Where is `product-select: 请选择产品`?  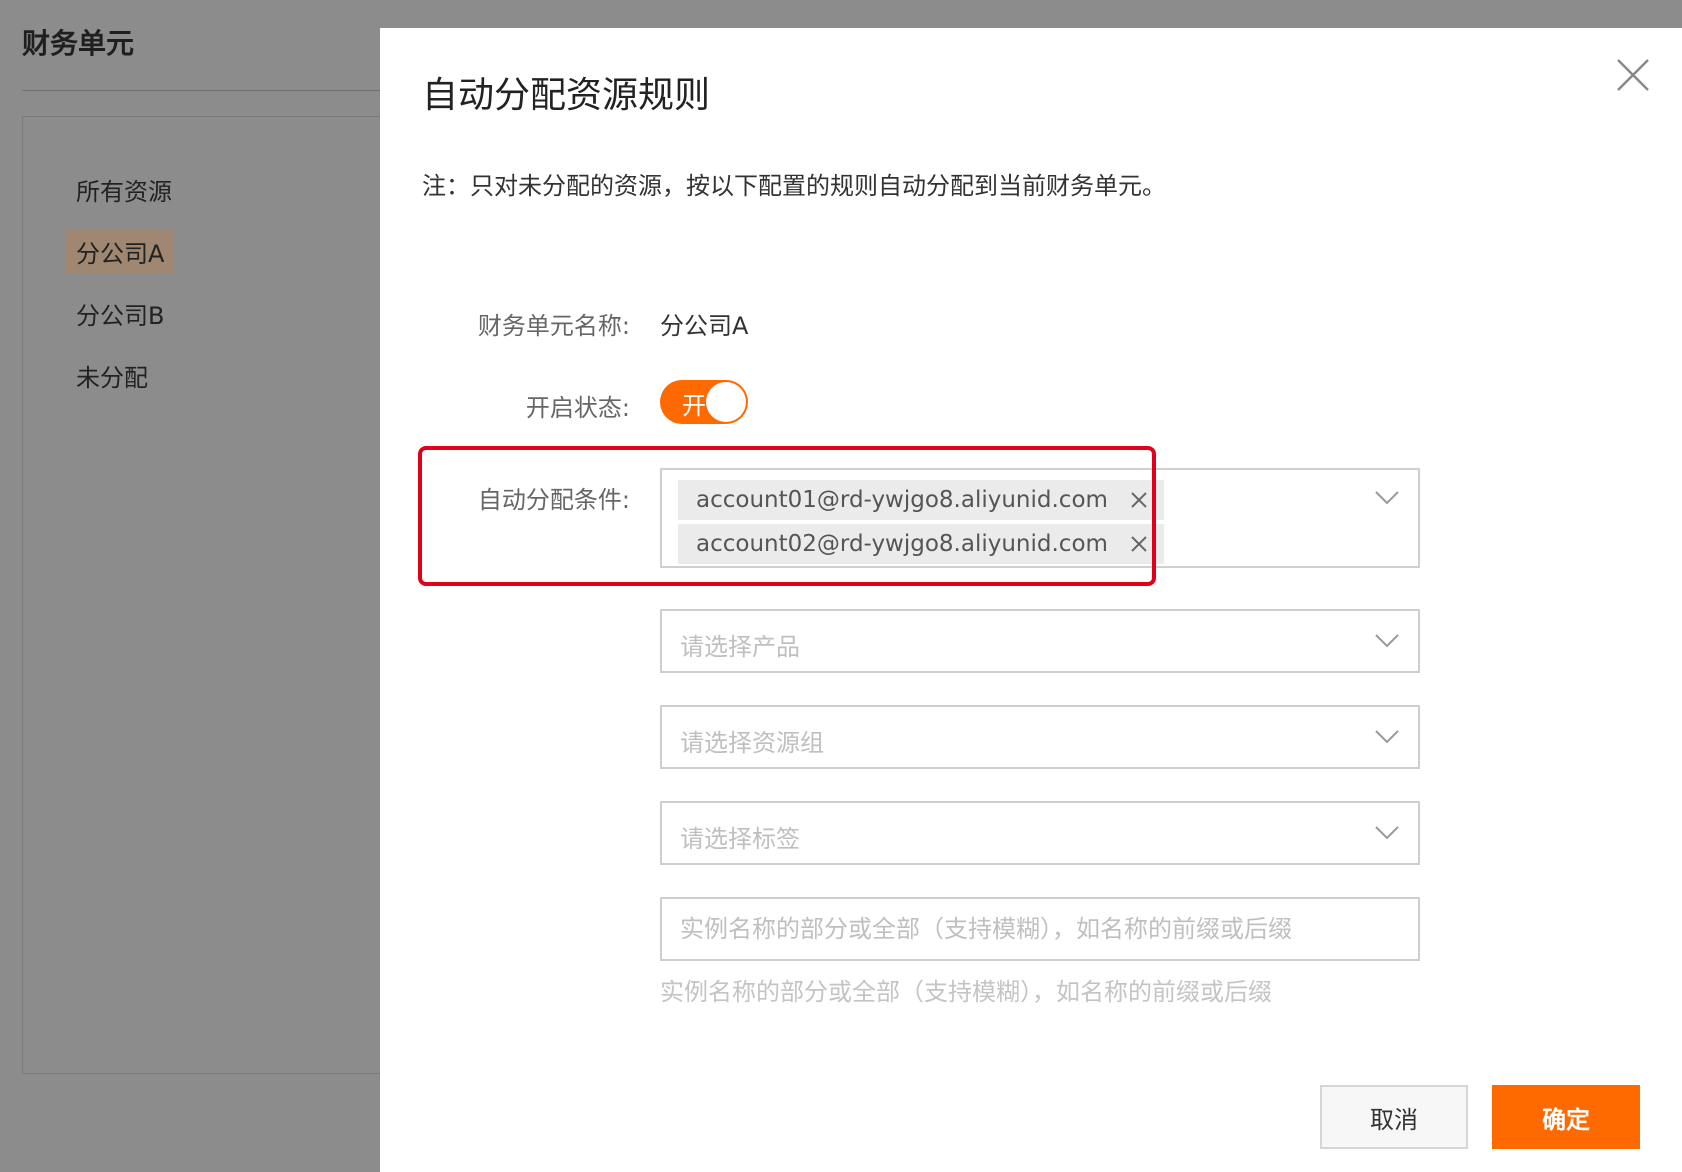 product-select: 请选择产品 is located at coordinates (1040, 641).